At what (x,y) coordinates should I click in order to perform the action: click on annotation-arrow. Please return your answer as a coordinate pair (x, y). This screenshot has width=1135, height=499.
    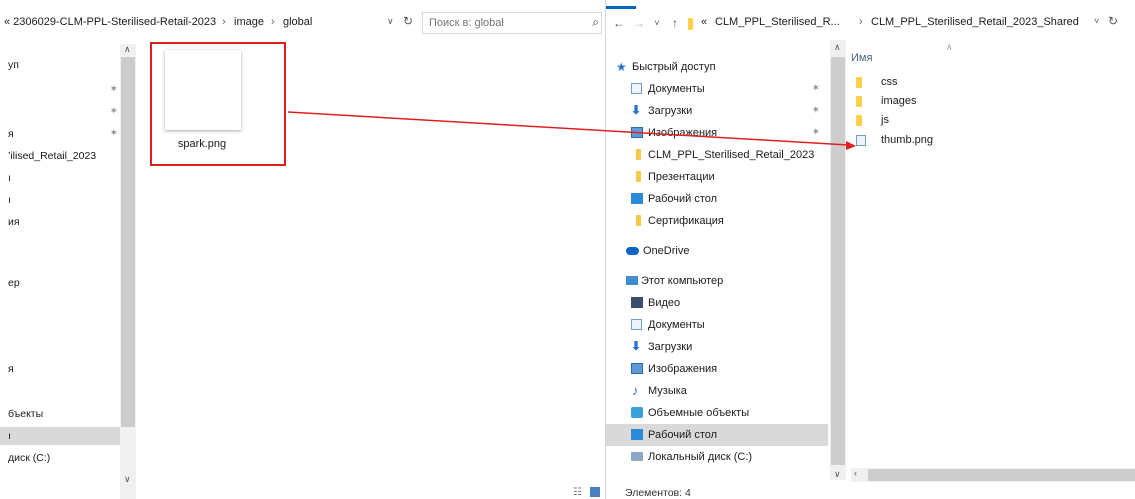
    Looking at the image, I should click on (571, 130).